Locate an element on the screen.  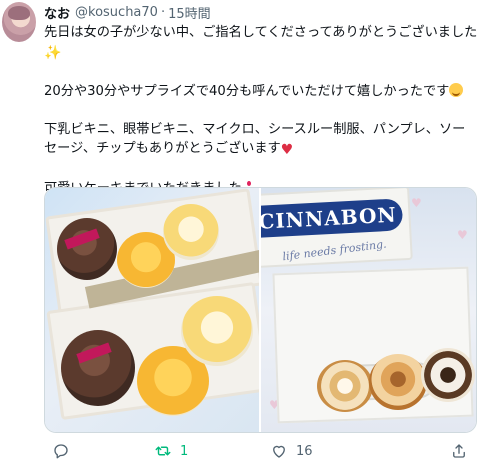
retweet-button: 1 is located at coordinates (171, 451).